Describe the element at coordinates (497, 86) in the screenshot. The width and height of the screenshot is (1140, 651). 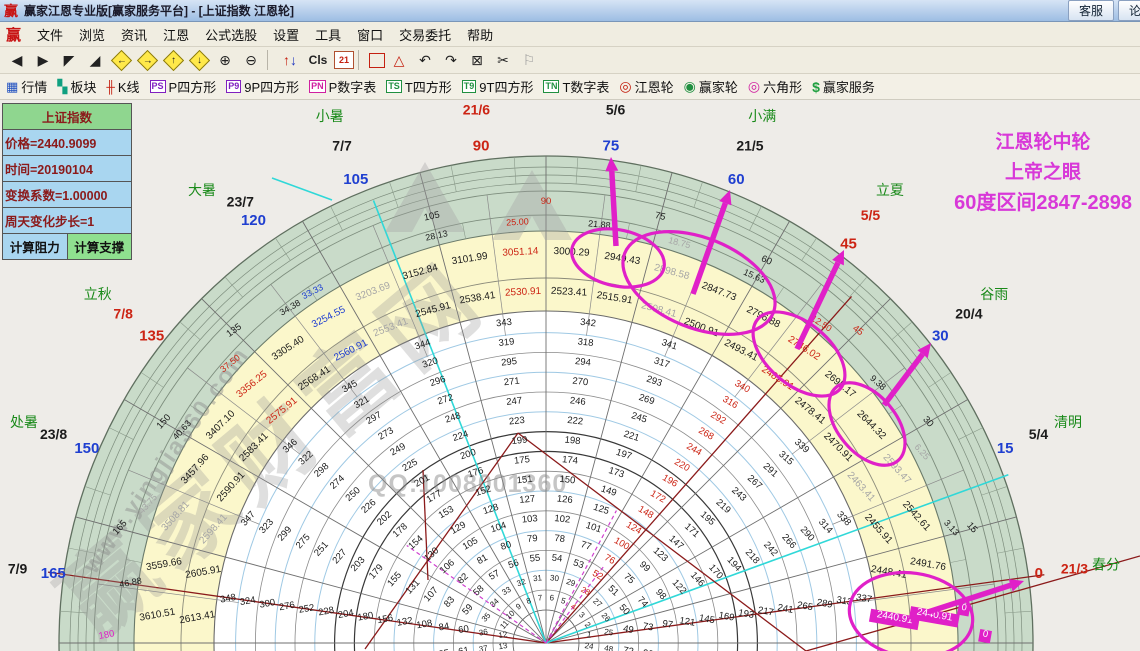
I see `ribbon-item-9T四方形: T9 9T四方形` at that location.